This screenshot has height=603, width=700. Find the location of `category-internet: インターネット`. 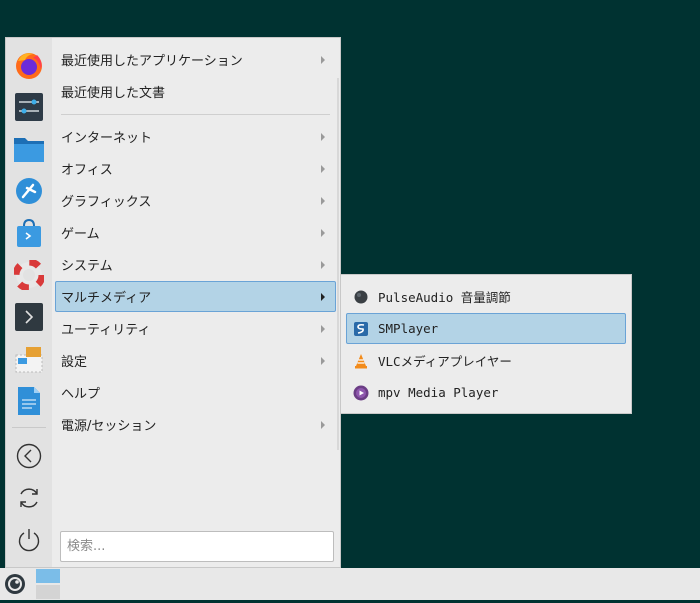

category-internet: インターネット is located at coordinates (195, 136).